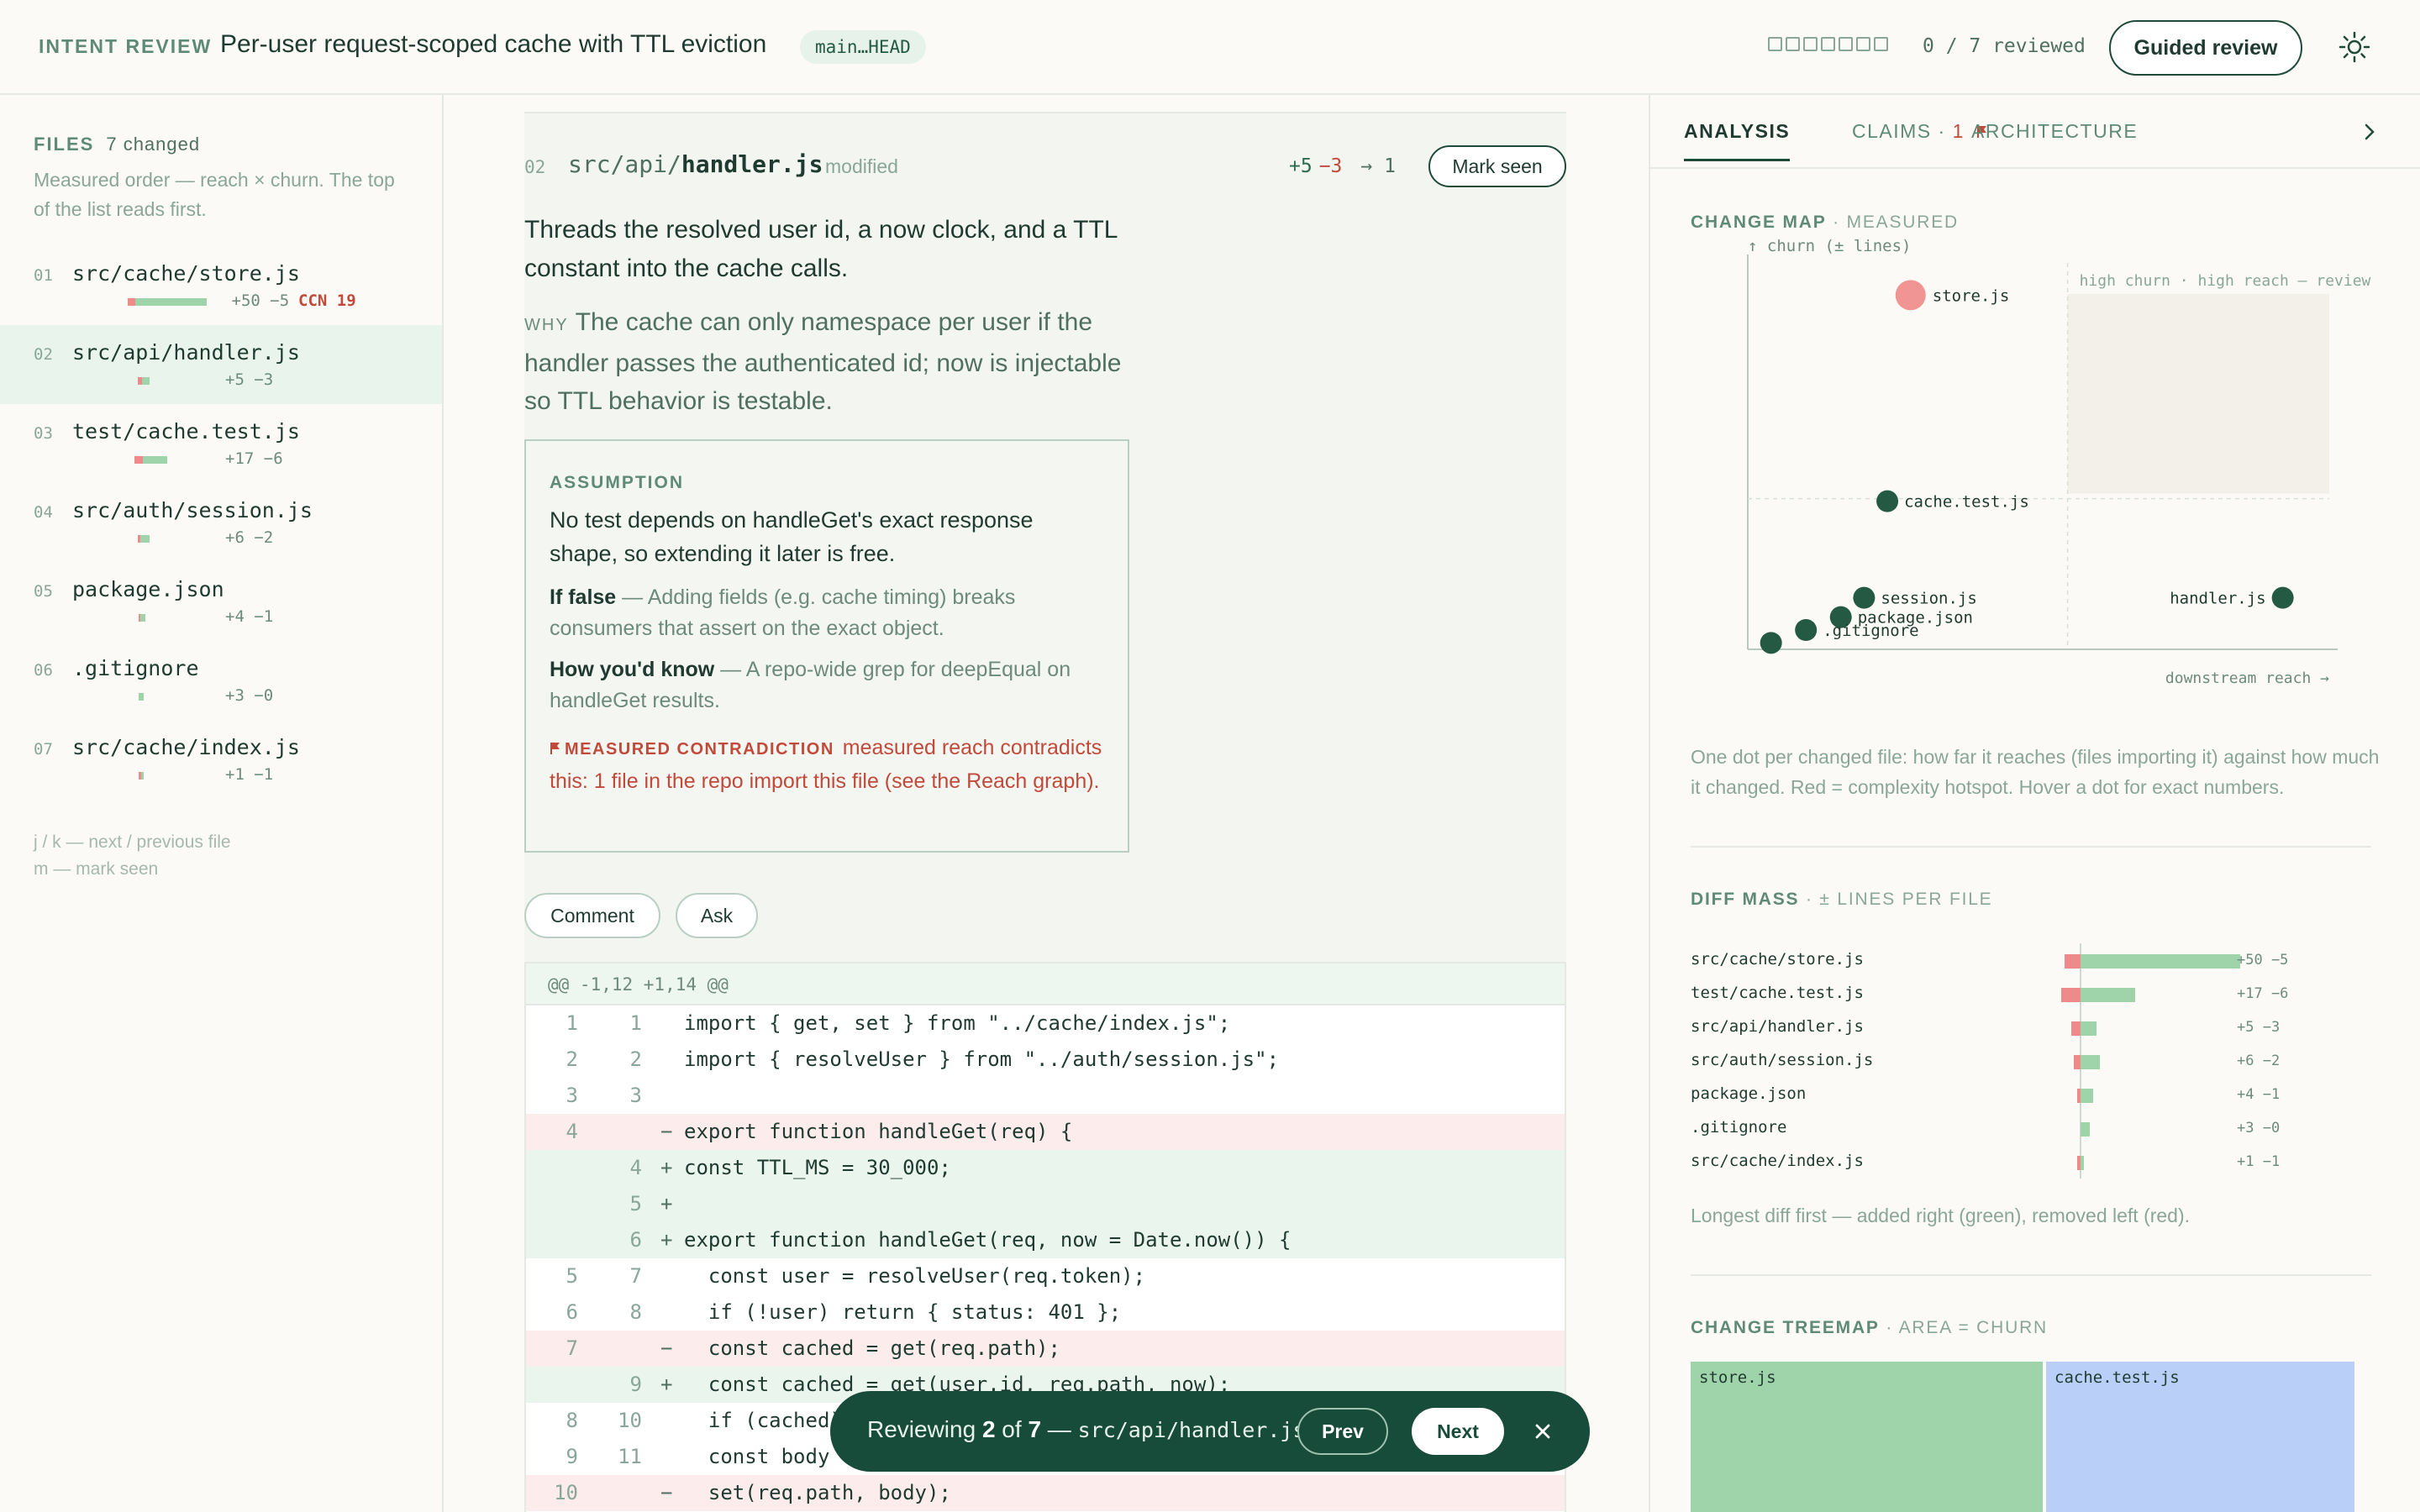  I want to click on diff-line: 4 − export function handleGet(req) {, so click(1045, 1132).